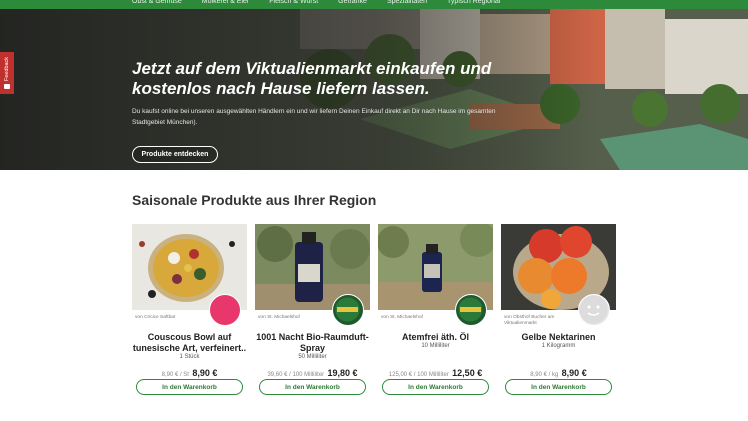 The image size is (748, 421). I want to click on product-name: Atemfrei äth. Öl, so click(435, 337).